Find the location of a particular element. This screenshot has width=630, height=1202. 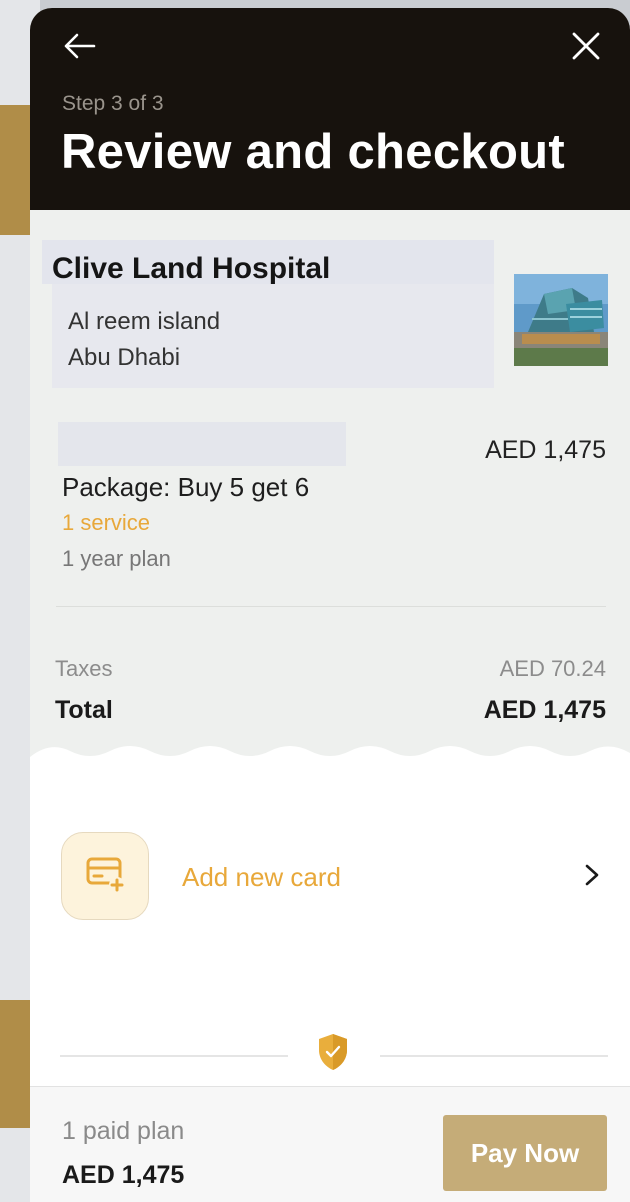

page-title: Review and checkout is located at coordinates (313, 152).